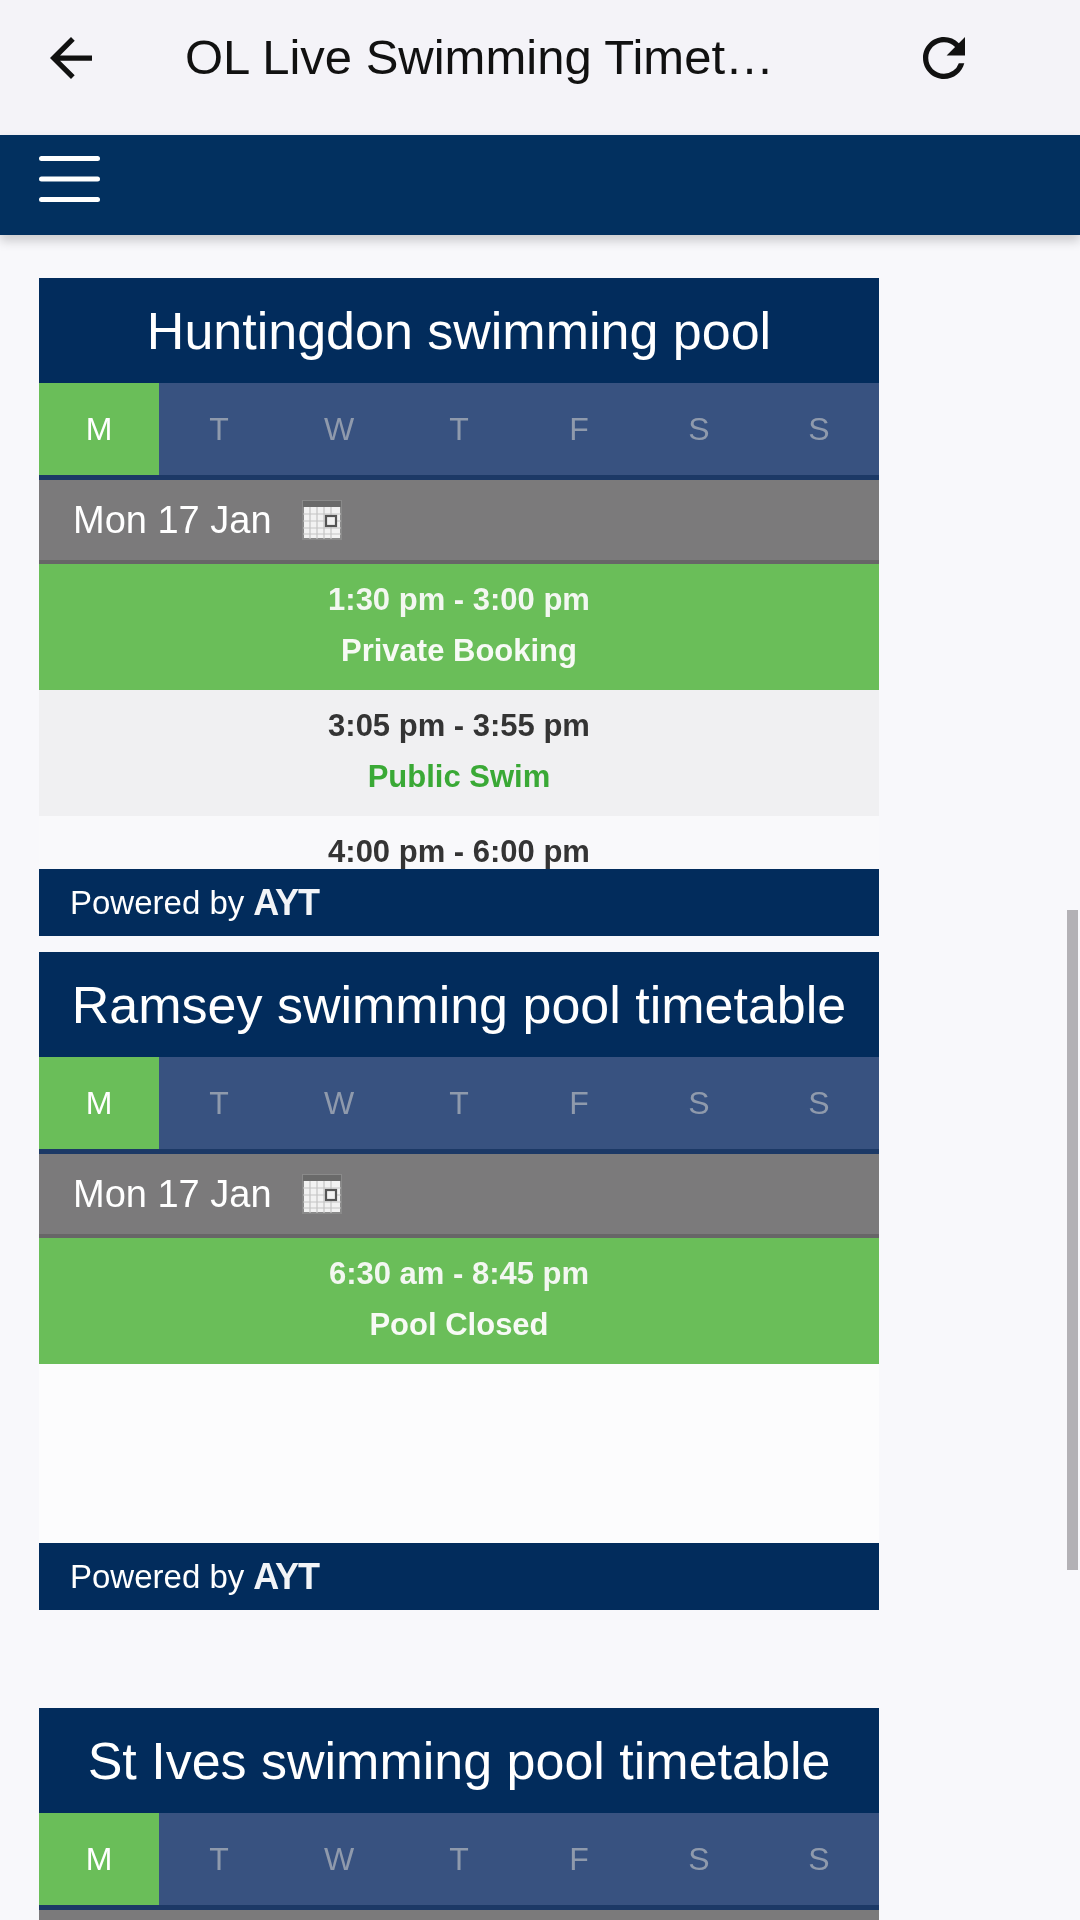 This screenshot has height=1920, width=1080. What do you see at coordinates (459, 852) in the screenshot?
I see `session-time: 4:00 pm - 6:00 pm` at bounding box center [459, 852].